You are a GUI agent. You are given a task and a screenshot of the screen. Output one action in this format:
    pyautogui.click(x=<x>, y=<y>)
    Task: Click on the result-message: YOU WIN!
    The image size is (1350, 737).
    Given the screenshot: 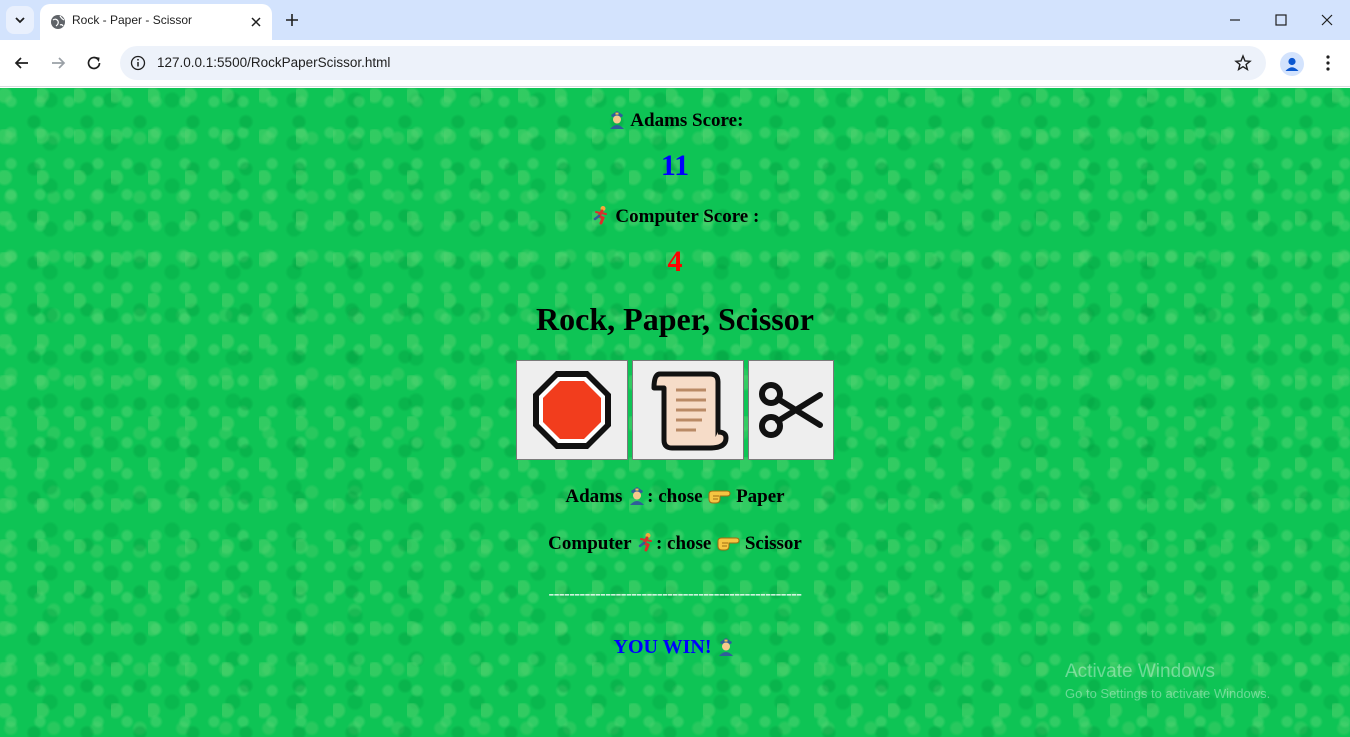 What is the action you would take?
    pyautogui.click(x=675, y=647)
    